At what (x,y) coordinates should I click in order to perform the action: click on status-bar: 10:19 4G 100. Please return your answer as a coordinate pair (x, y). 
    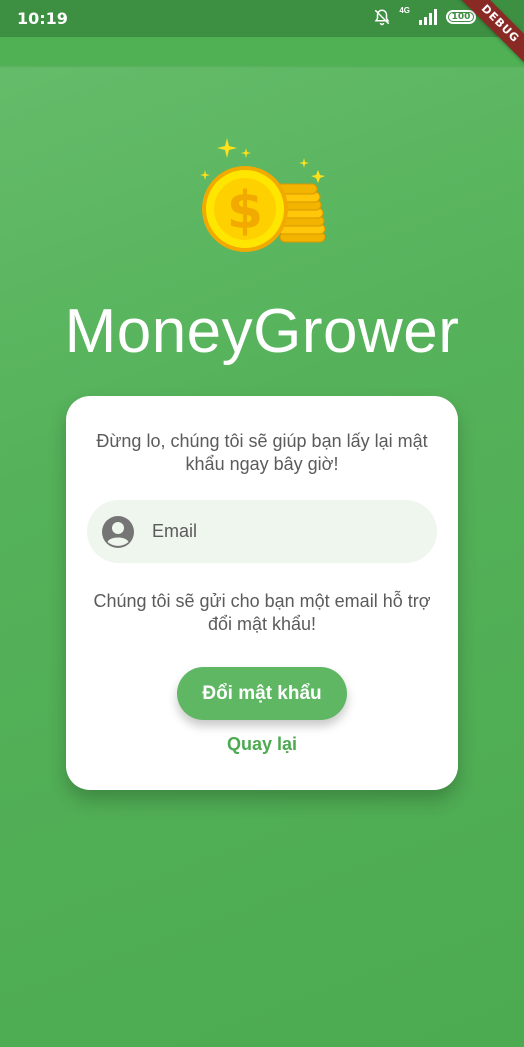
    Looking at the image, I should click on (262, 18).